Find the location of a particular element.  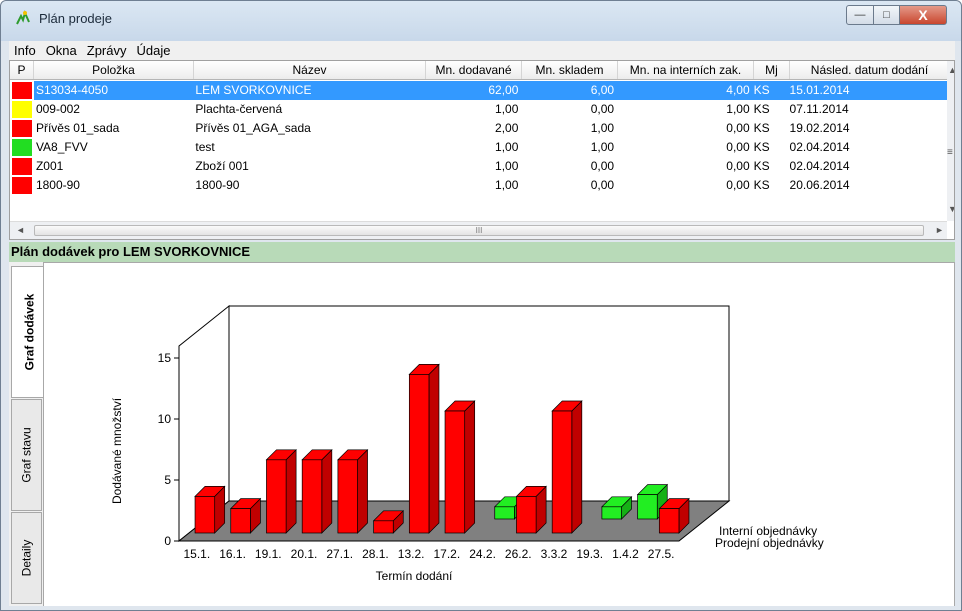

table-row: 1800-90 1800-90 1,00 0,00 0,00 KS 20.06.2014 is located at coordinates (478, 185).